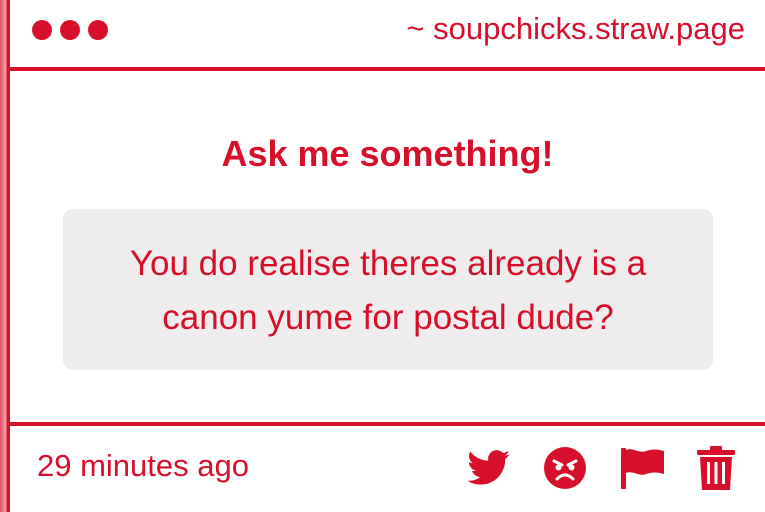 The height and width of the screenshot is (512, 765). I want to click on twitter-share-button, so click(489, 468).